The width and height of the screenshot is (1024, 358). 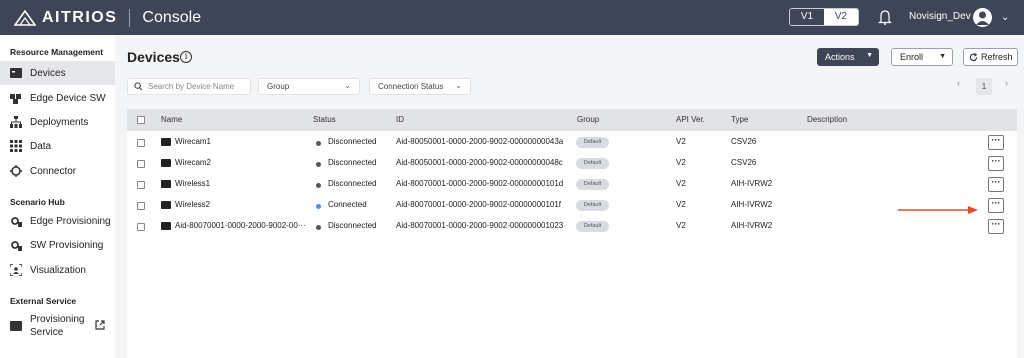 What do you see at coordinates (690, 119) in the screenshot?
I see `column-header-api-ver: API Ver.` at bounding box center [690, 119].